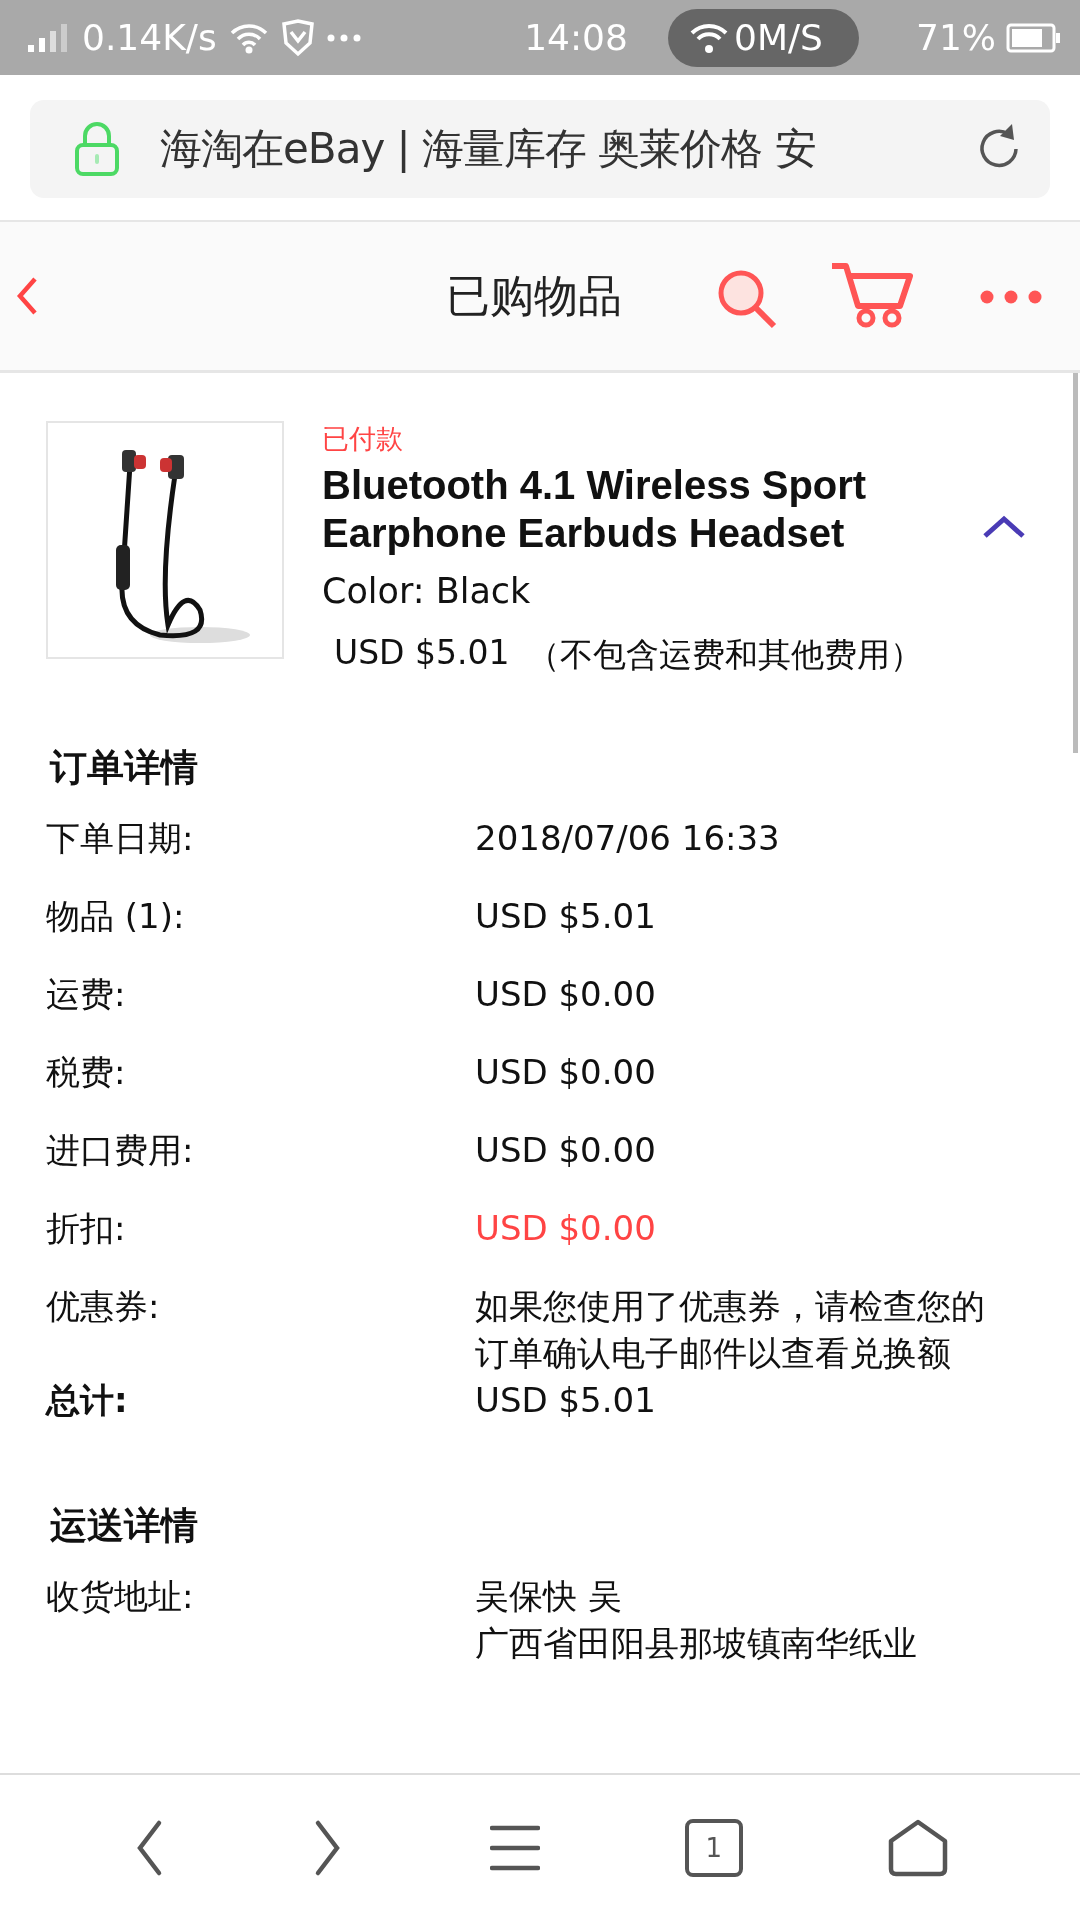 This screenshot has width=1080, height=1920. What do you see at coordinates (747, 299) in the screenshot?
I see `search-icon` at bounding box center [747, 299].